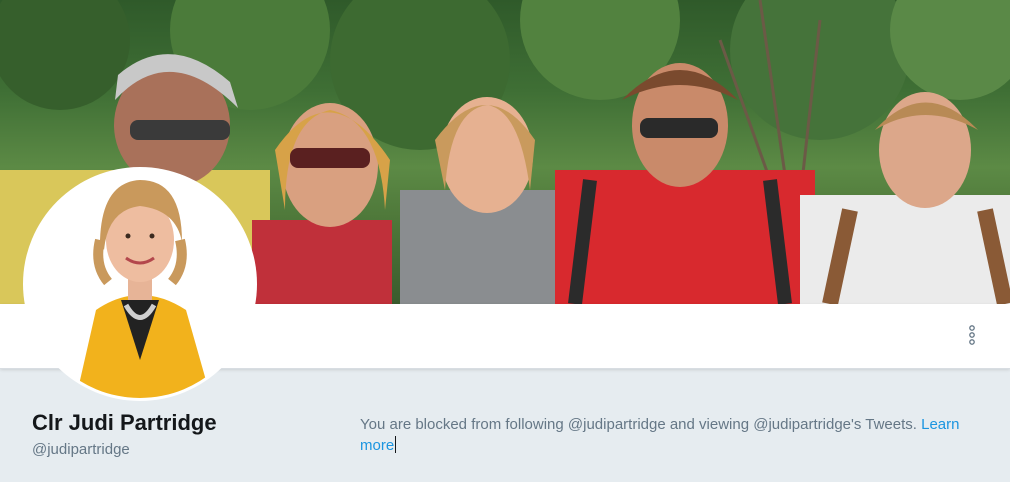 Image resolution: width=1010 pixels, height=482 pixels. I want to click on profile-avatar, so click(140, 284).